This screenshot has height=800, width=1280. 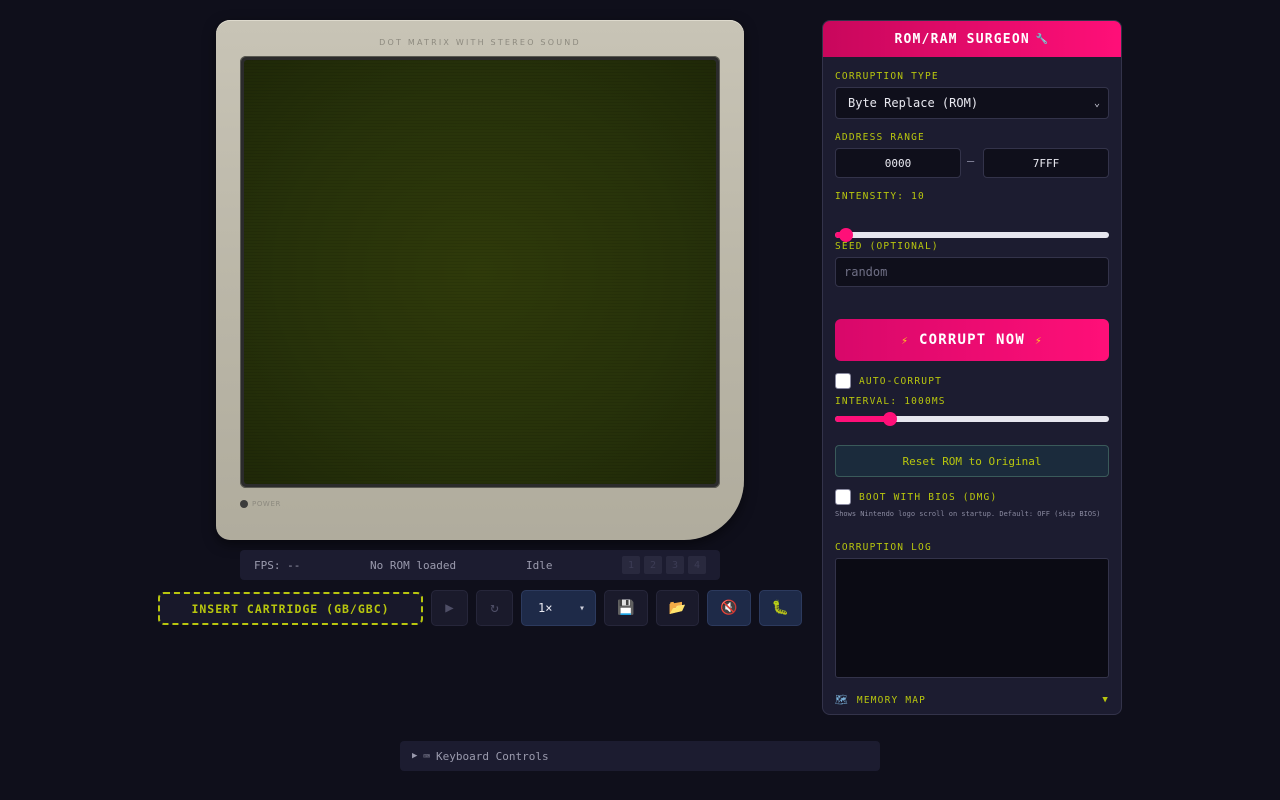 I want to click on caret-right-icon: ▶, so click(x=415, y=756).